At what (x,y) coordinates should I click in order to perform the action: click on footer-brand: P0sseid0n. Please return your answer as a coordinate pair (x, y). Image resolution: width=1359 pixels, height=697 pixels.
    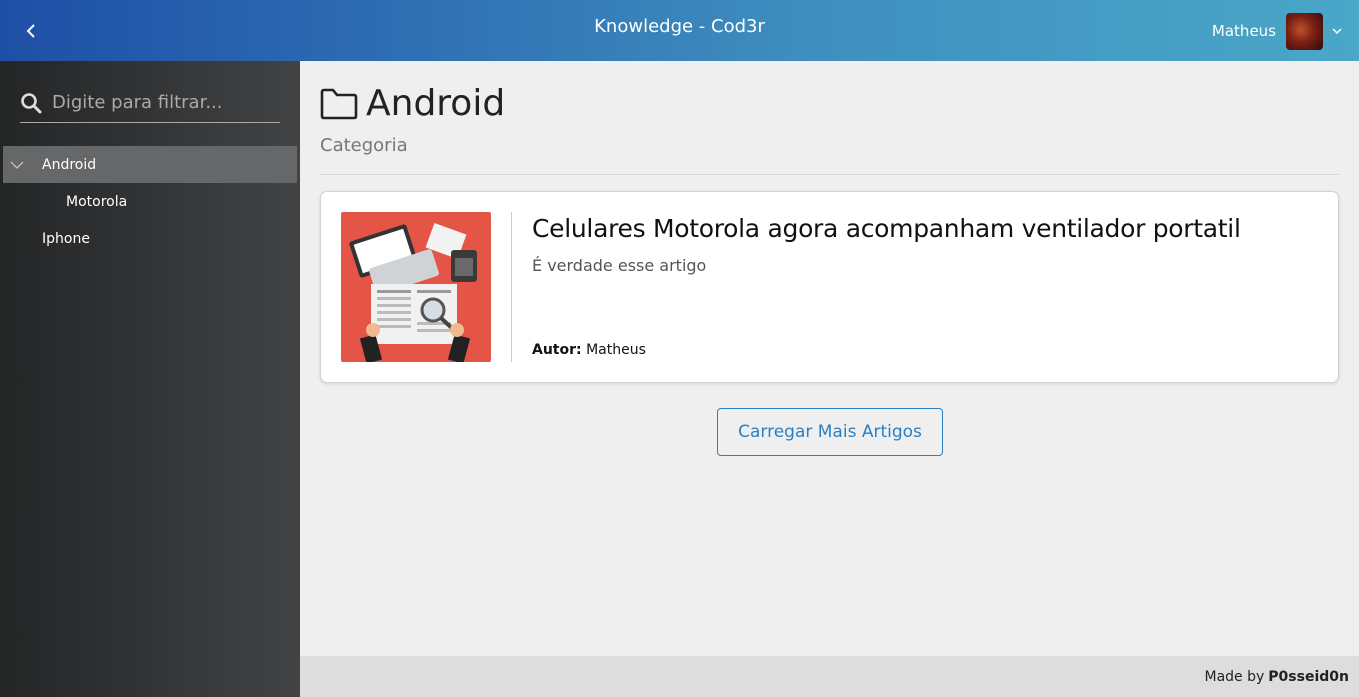
    Looking at the image, I should click on (1308, 676).